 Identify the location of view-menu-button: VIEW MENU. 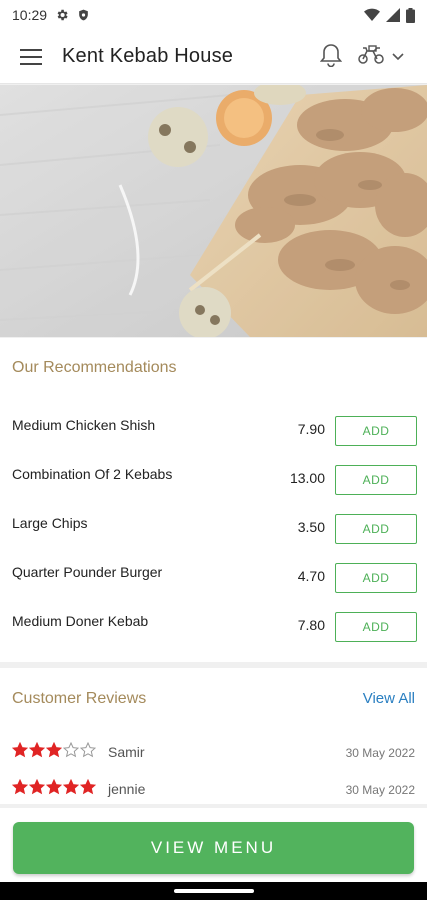
(213, 848).